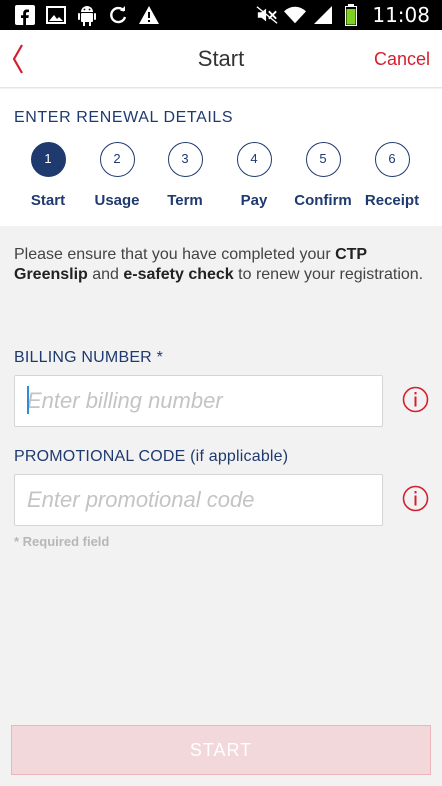 The width and height of the screenshot is (442, 786). What do you see at coordinates (56, 15) in the screenshot?
I see `image-icon` at bounding box center [56, 15].